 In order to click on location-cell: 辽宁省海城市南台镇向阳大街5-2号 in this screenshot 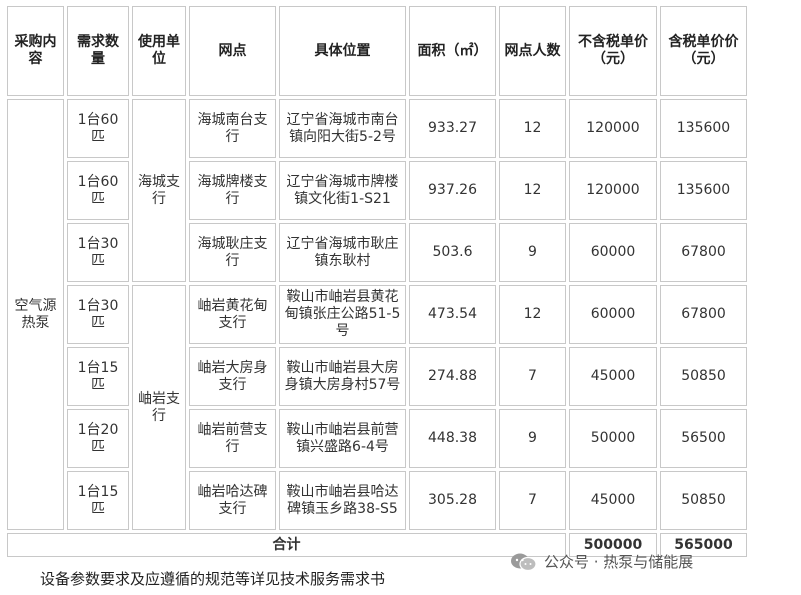, I will do `click(342, 128)`.